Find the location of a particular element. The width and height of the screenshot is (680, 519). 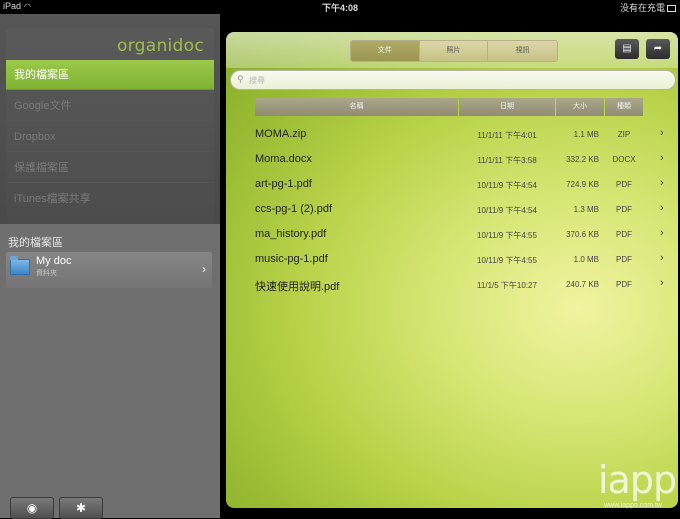

segment-videos: 視訊 is located at coordinates (522, 51).